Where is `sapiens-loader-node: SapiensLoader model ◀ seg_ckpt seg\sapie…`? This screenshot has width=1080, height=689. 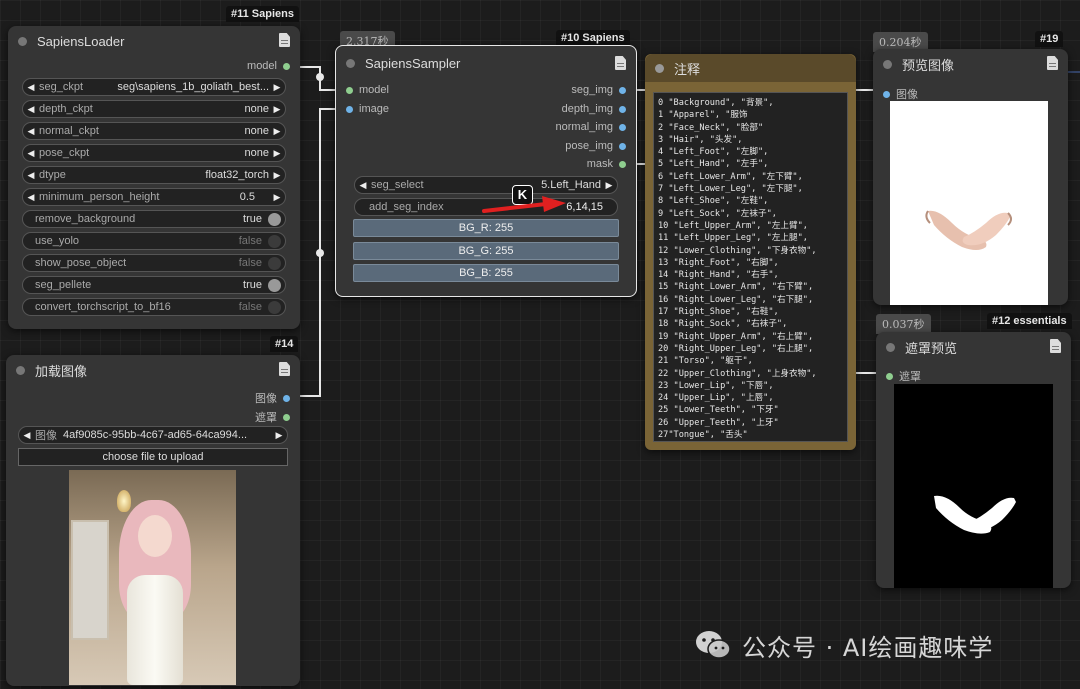 sapiens-loader-node: SapiensLoader model ◀ seg_ckpt seg\sapie… is located at coordinates (154, 177).